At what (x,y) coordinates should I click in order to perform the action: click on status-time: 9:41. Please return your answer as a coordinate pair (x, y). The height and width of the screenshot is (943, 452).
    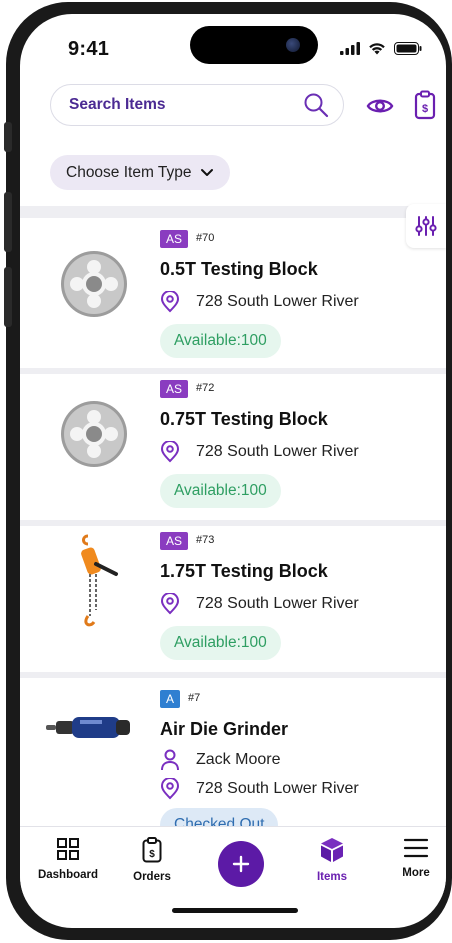
    Looking at the image, I should click on (89, 49).